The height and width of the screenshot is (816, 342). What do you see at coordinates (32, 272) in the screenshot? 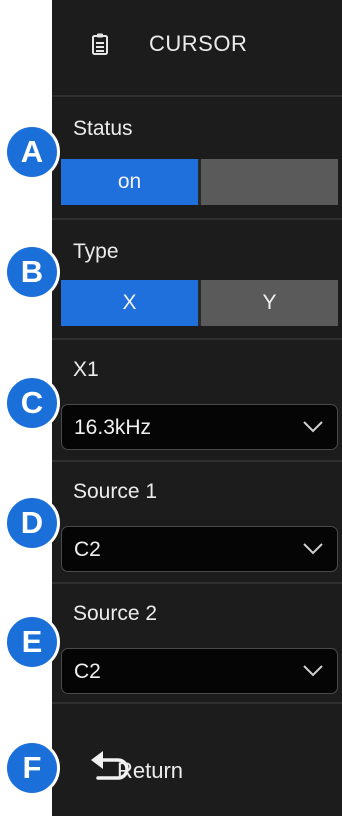
I see `callout-badge-b: B` at bounding box center [32, 272].